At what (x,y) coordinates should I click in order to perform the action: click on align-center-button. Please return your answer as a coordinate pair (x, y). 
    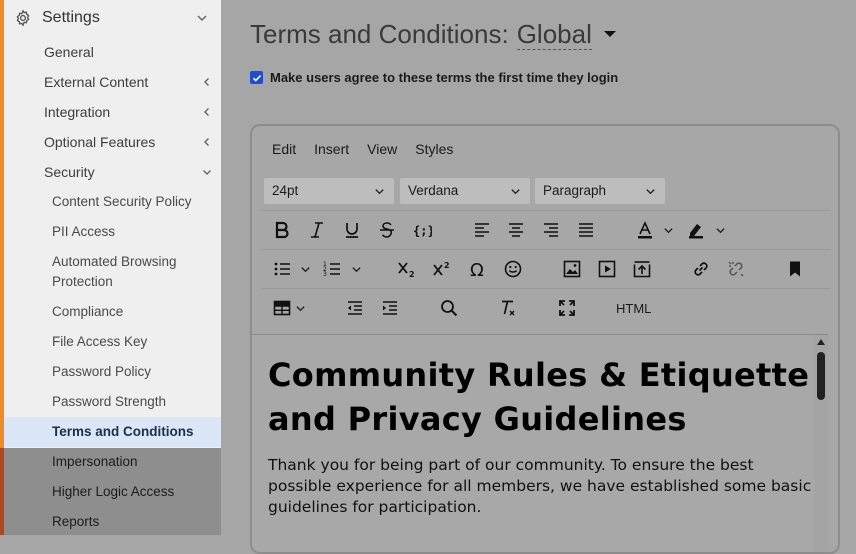
    Looking at the image, I should click on (516, 230).